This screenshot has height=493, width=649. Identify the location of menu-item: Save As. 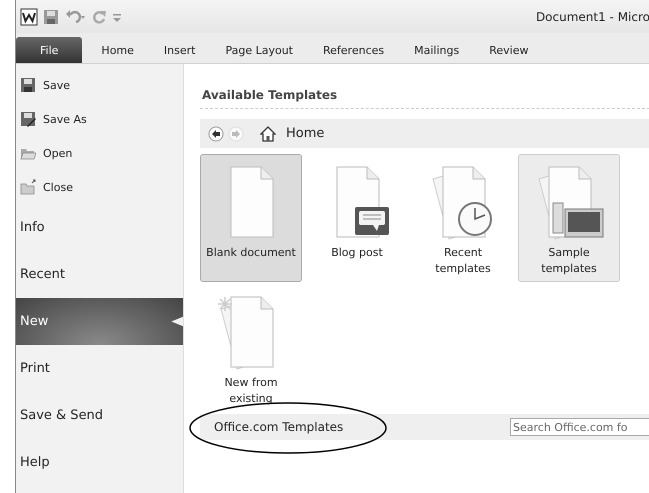
(51, 119).